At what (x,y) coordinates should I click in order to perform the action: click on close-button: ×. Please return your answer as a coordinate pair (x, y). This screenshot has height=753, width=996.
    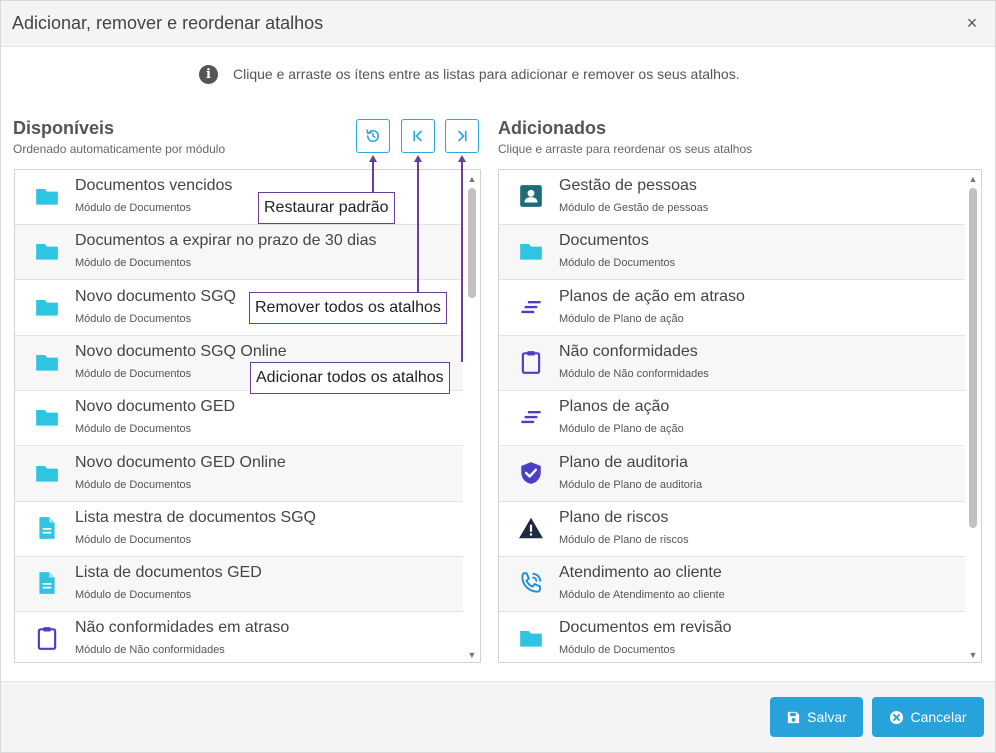
    Looking at the image, I should click on (972, 23).